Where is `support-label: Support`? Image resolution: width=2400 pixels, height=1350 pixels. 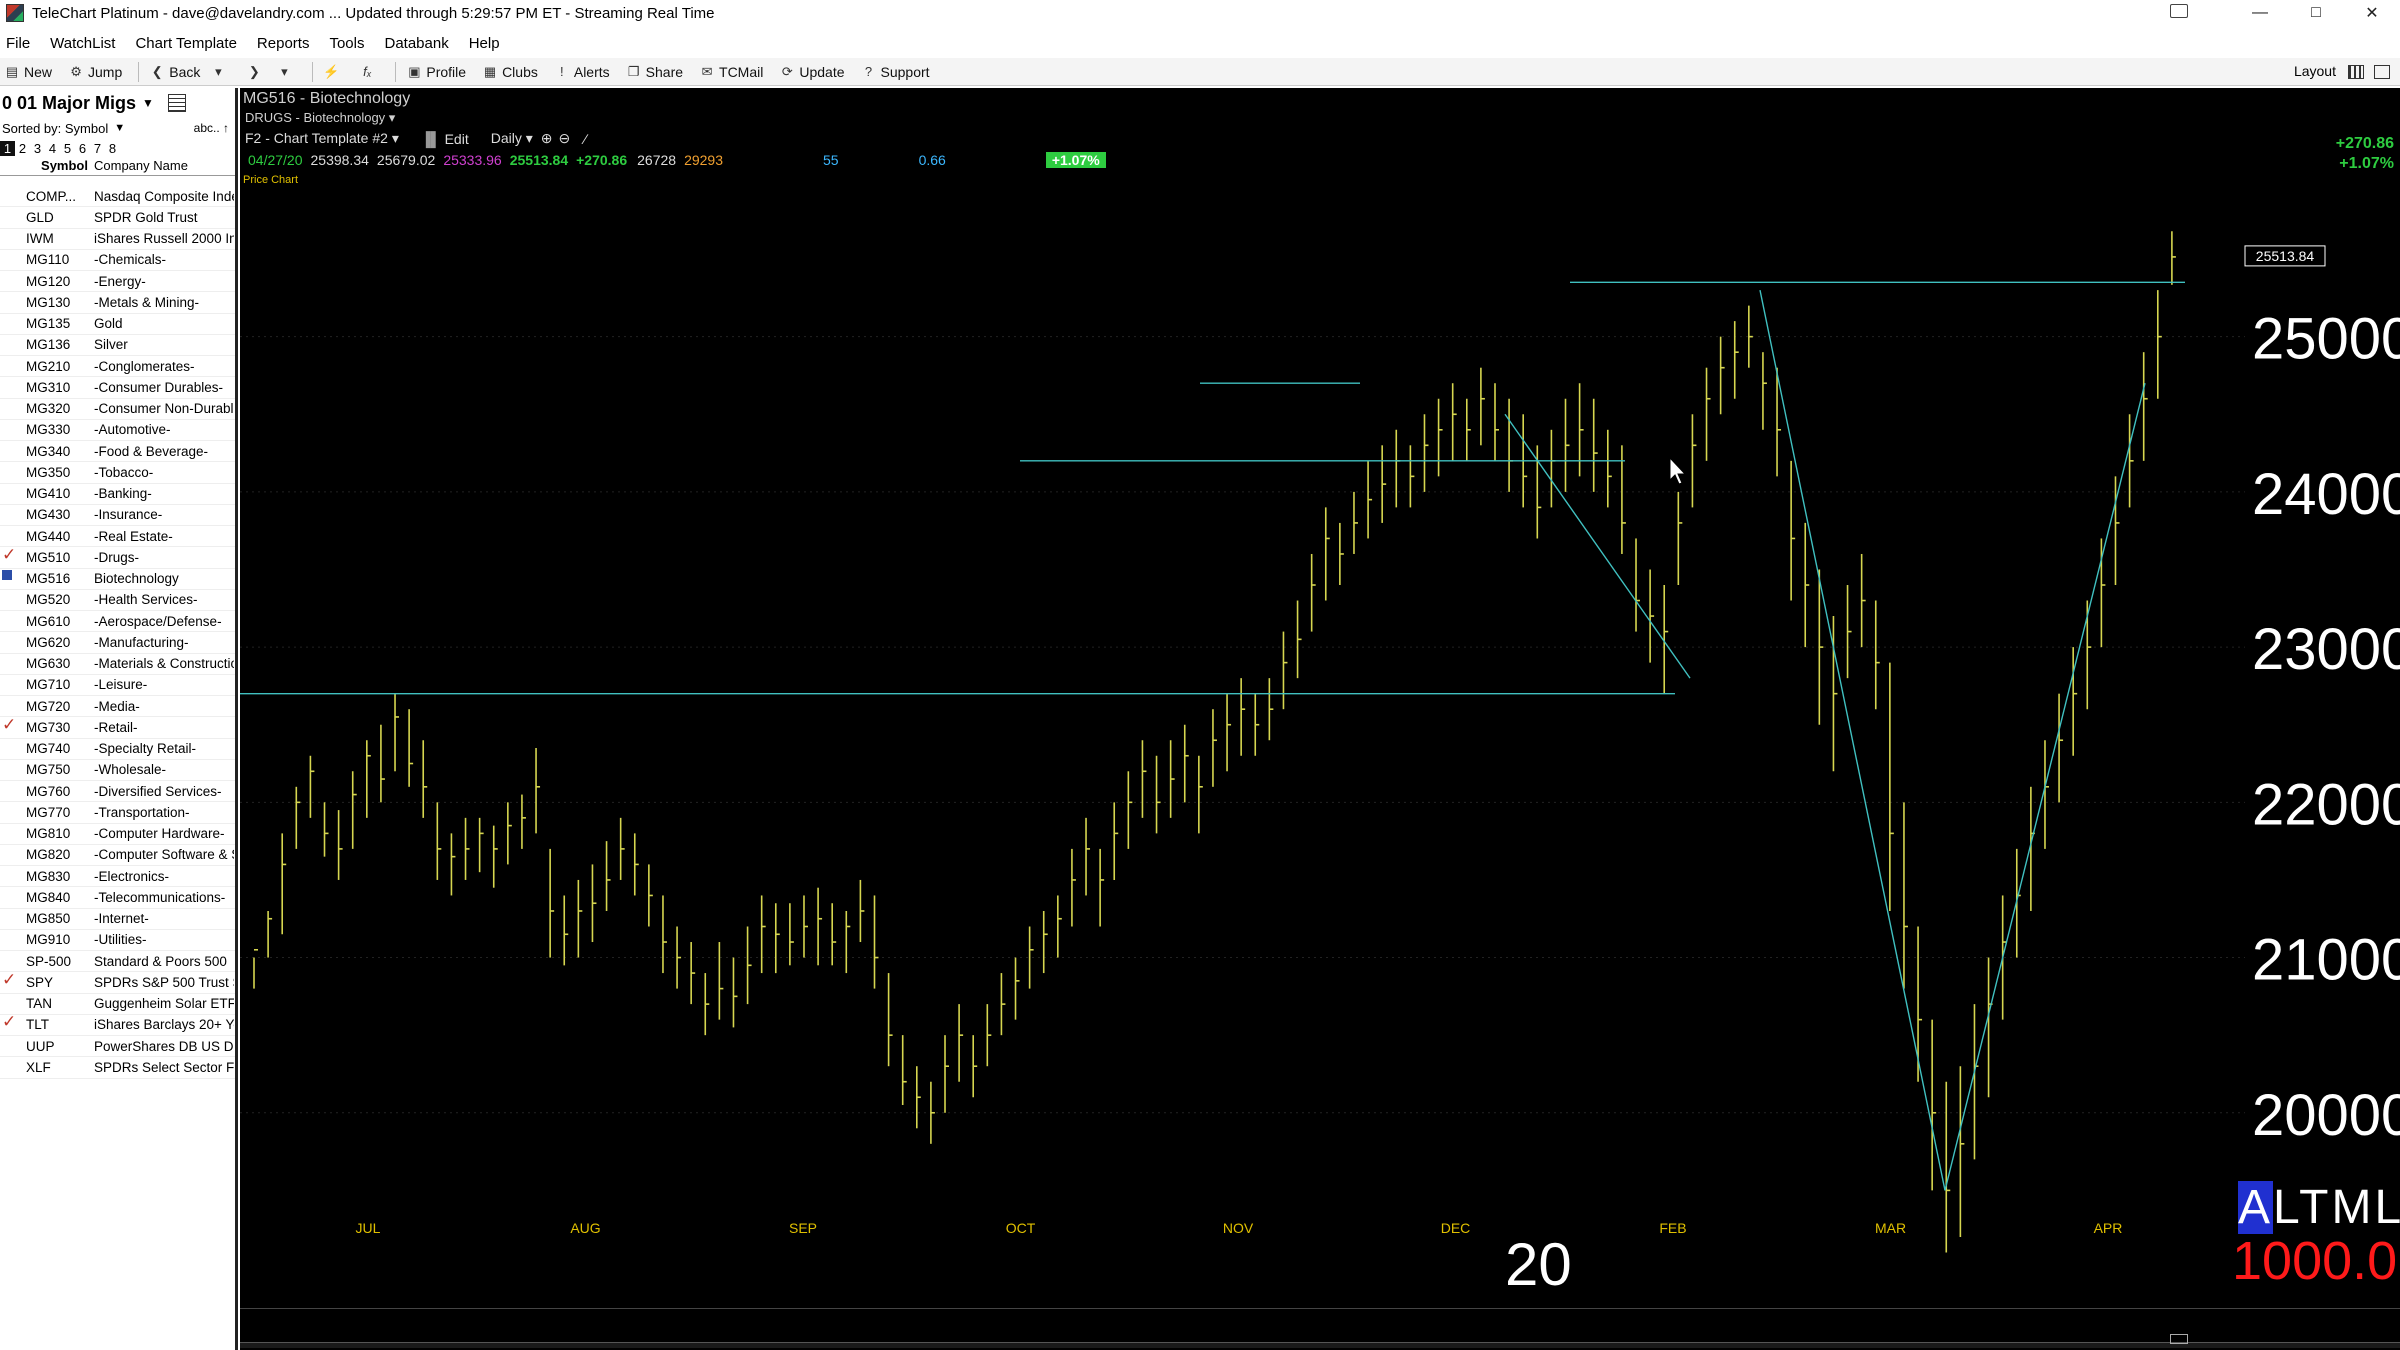
support-label: Support is located at coordinates (905, 71).